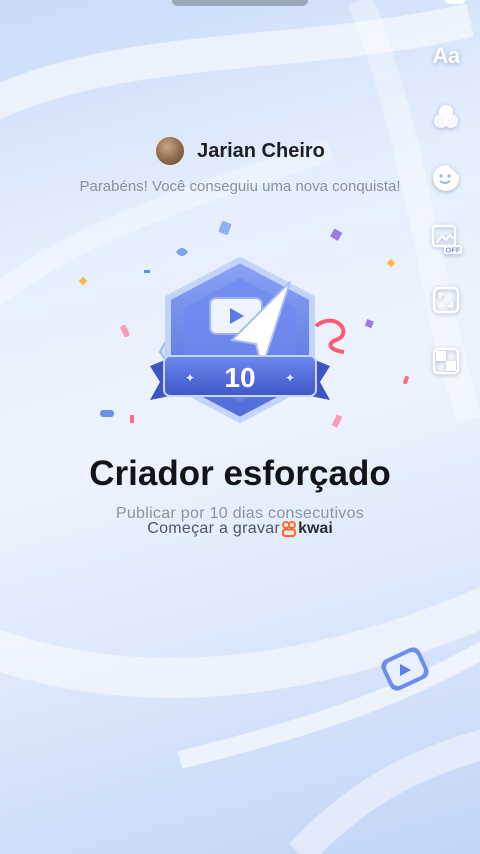  Describe the element at coordinates (289, 529) in the screenshot. I see `kwai-mark-icon` at that location.